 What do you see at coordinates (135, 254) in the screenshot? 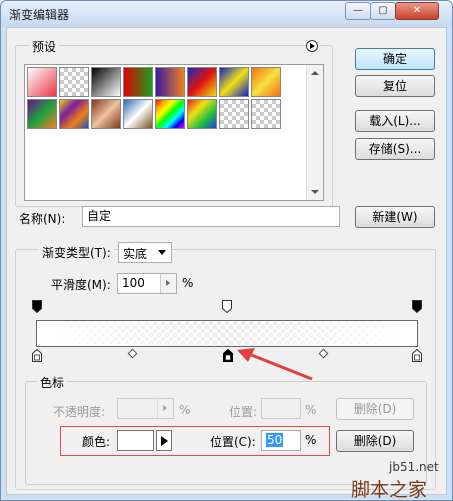
I see `gradient-type-value: 实底` at bounding box center [135, 254].